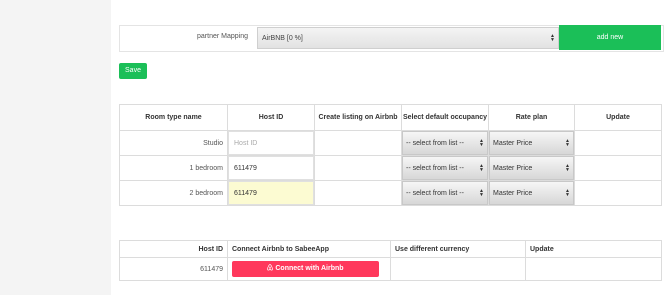 Image resolution: width=670 pixels, height=295 pixels. What do you see at coordinates (458, 249) in the screenshot?
I see `col-header-currency: Use different currency` at bounding box center [458, 249].